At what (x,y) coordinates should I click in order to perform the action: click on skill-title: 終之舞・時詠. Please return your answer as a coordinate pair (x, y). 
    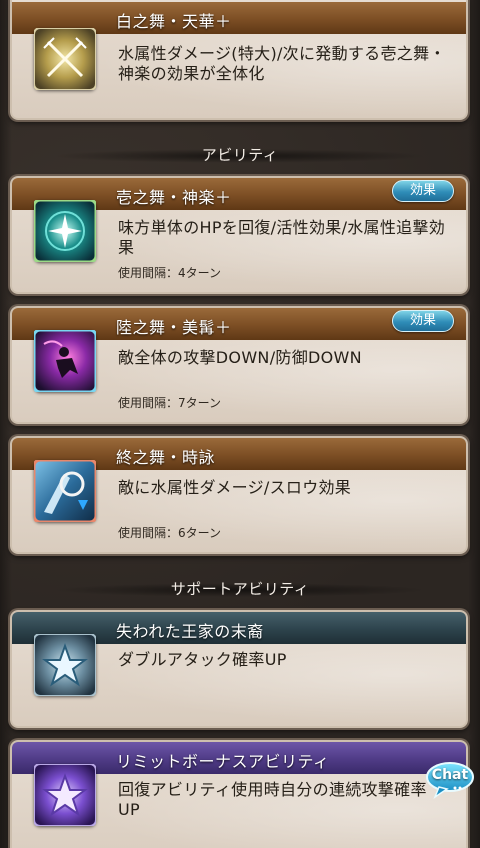
    Looking at the image, I should click on (166, 457).